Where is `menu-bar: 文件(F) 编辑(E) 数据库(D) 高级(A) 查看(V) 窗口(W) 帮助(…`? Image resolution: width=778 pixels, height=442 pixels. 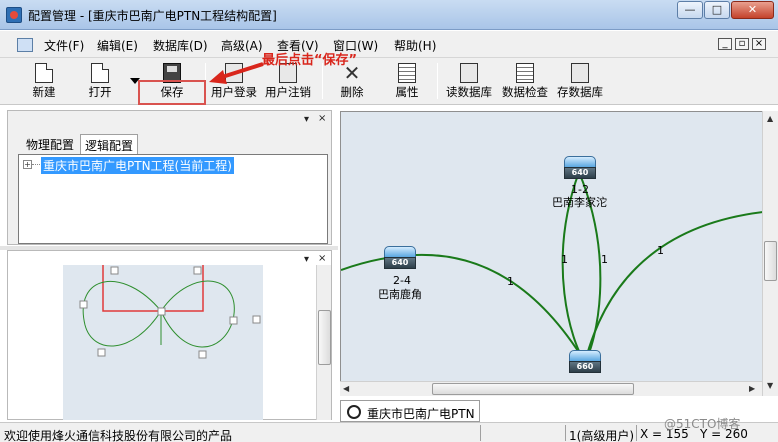 menu-bar: 文件(F) 编辑(E) 数据库(D) 高级(A) 查看(V) 窗口(W) 帮助(… is located at coordinates (389, 44).